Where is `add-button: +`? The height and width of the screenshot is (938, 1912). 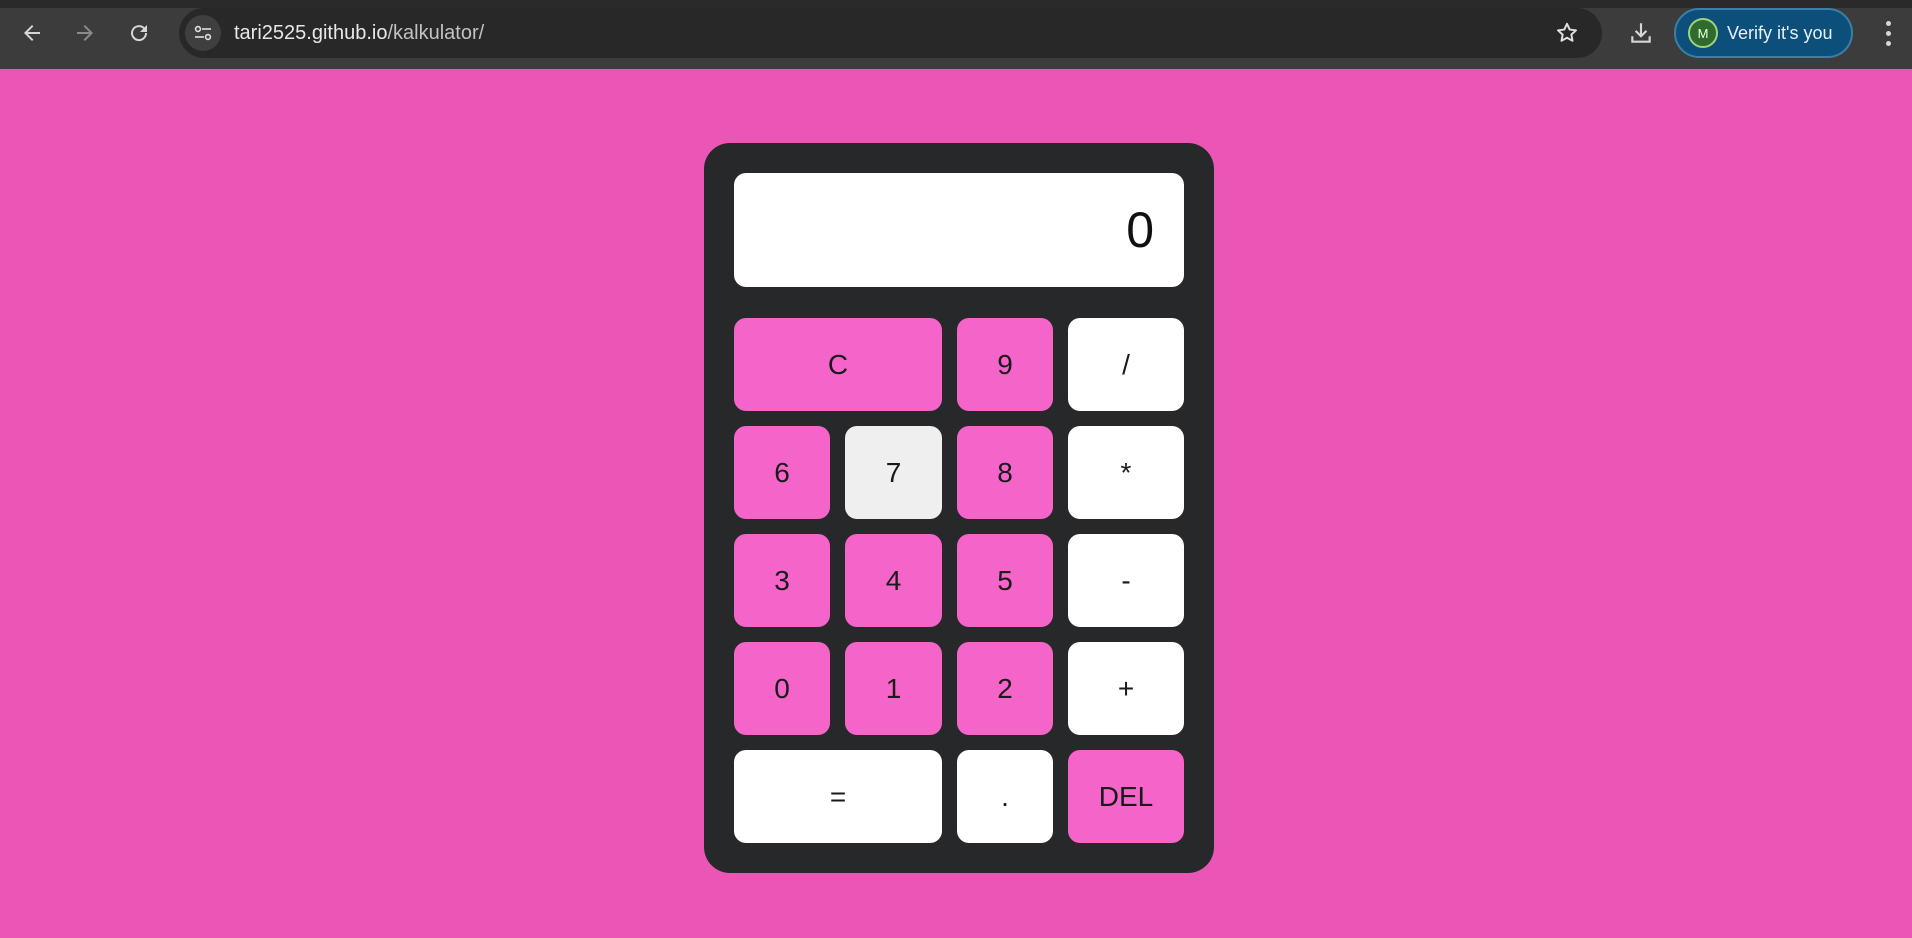 add-button: + is located at coordinates (1126, 688).